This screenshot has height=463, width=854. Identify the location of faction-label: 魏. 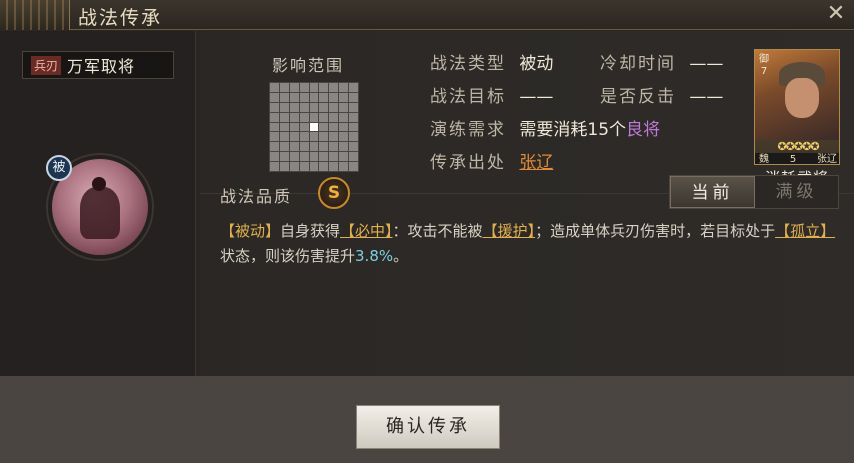
(764, 159).